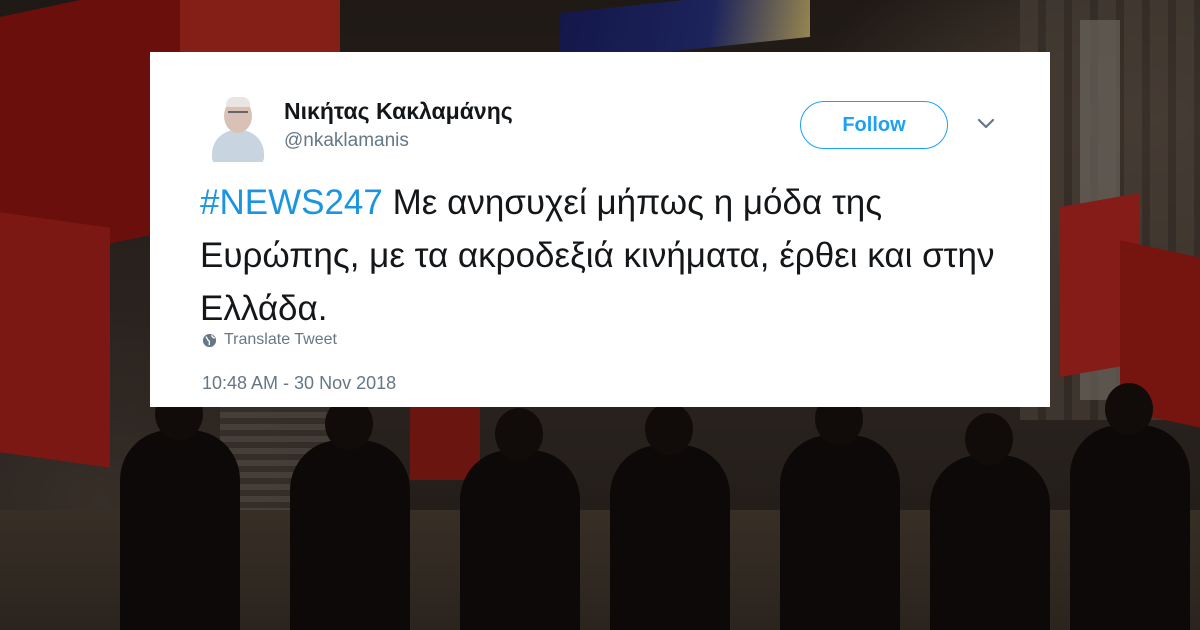 The width and height of the screenshot is (1200, 630). What do you see at coordinates (209, 340) in the screenshot?
I see `globe-icon` at bounding box center [209, 340].